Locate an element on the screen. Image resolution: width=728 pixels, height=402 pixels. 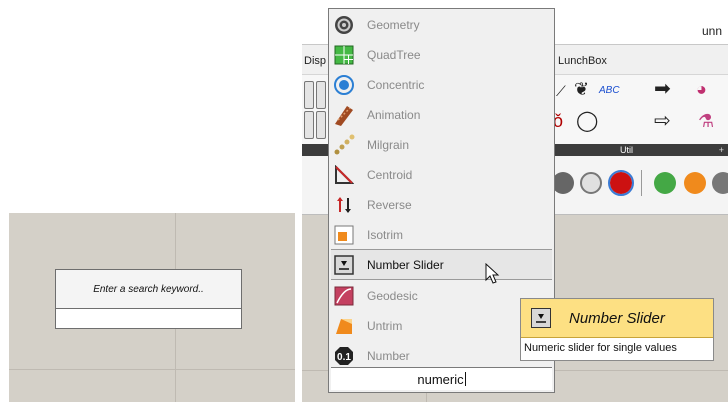
list-item-untrim: Untrim is located at coordinates (441, 325).